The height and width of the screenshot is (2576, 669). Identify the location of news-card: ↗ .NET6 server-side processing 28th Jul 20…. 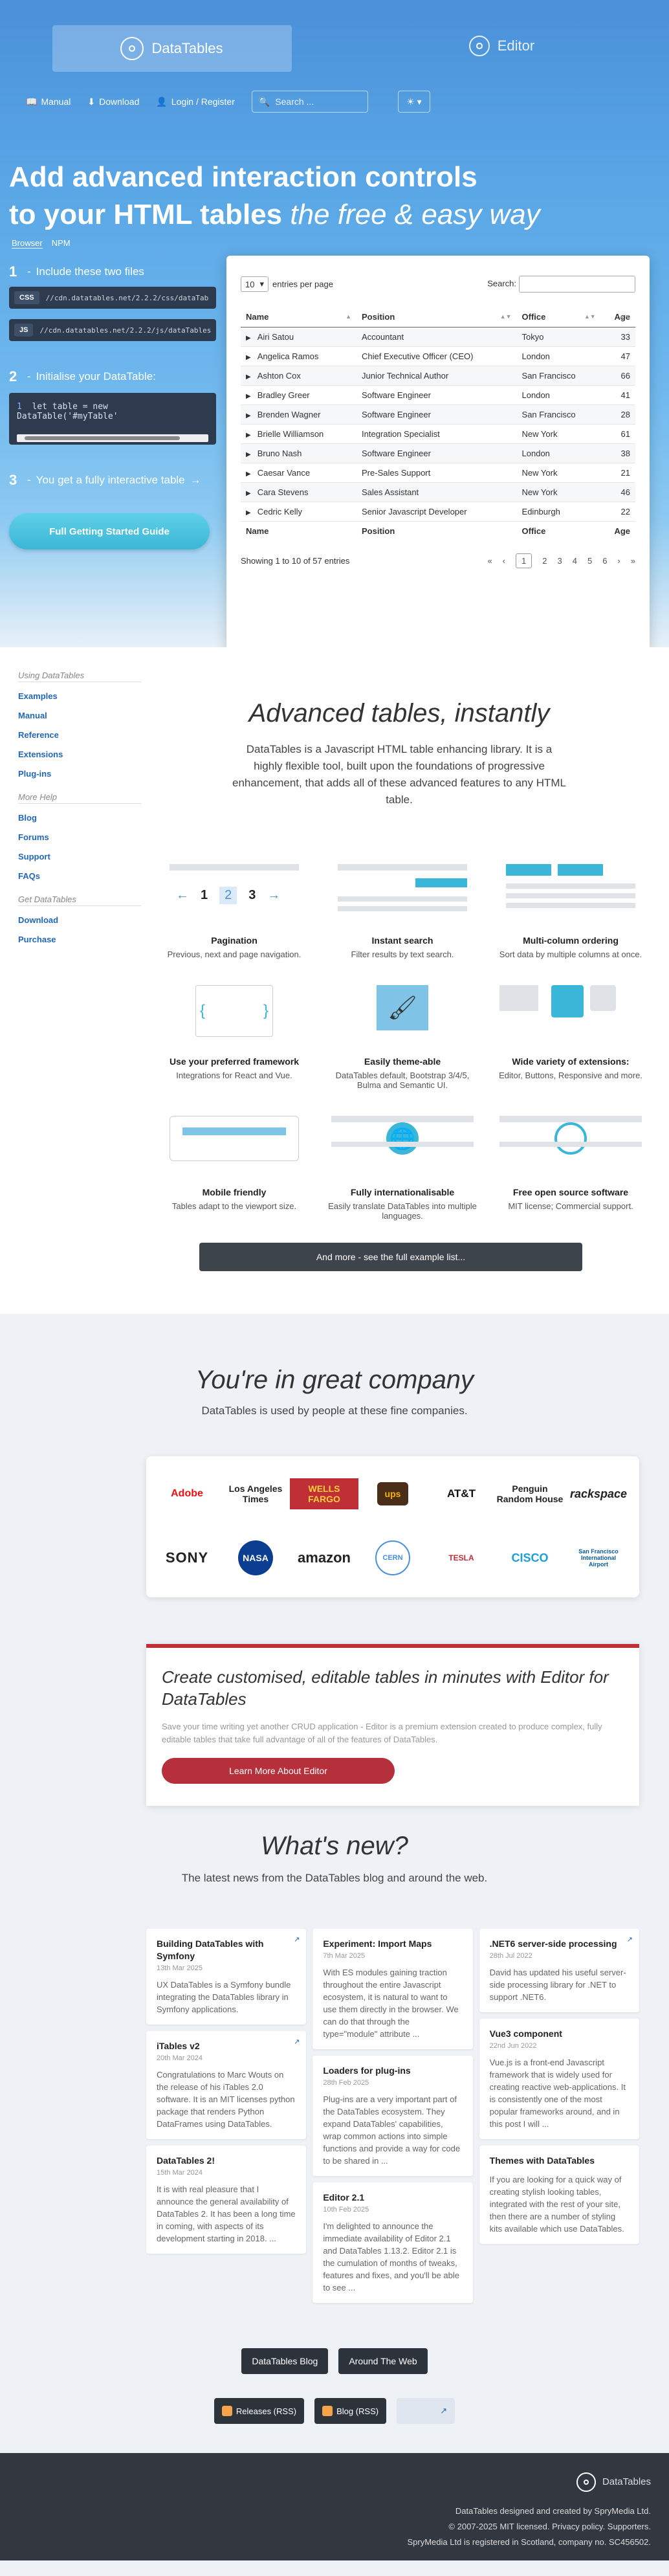
(559, 1970).